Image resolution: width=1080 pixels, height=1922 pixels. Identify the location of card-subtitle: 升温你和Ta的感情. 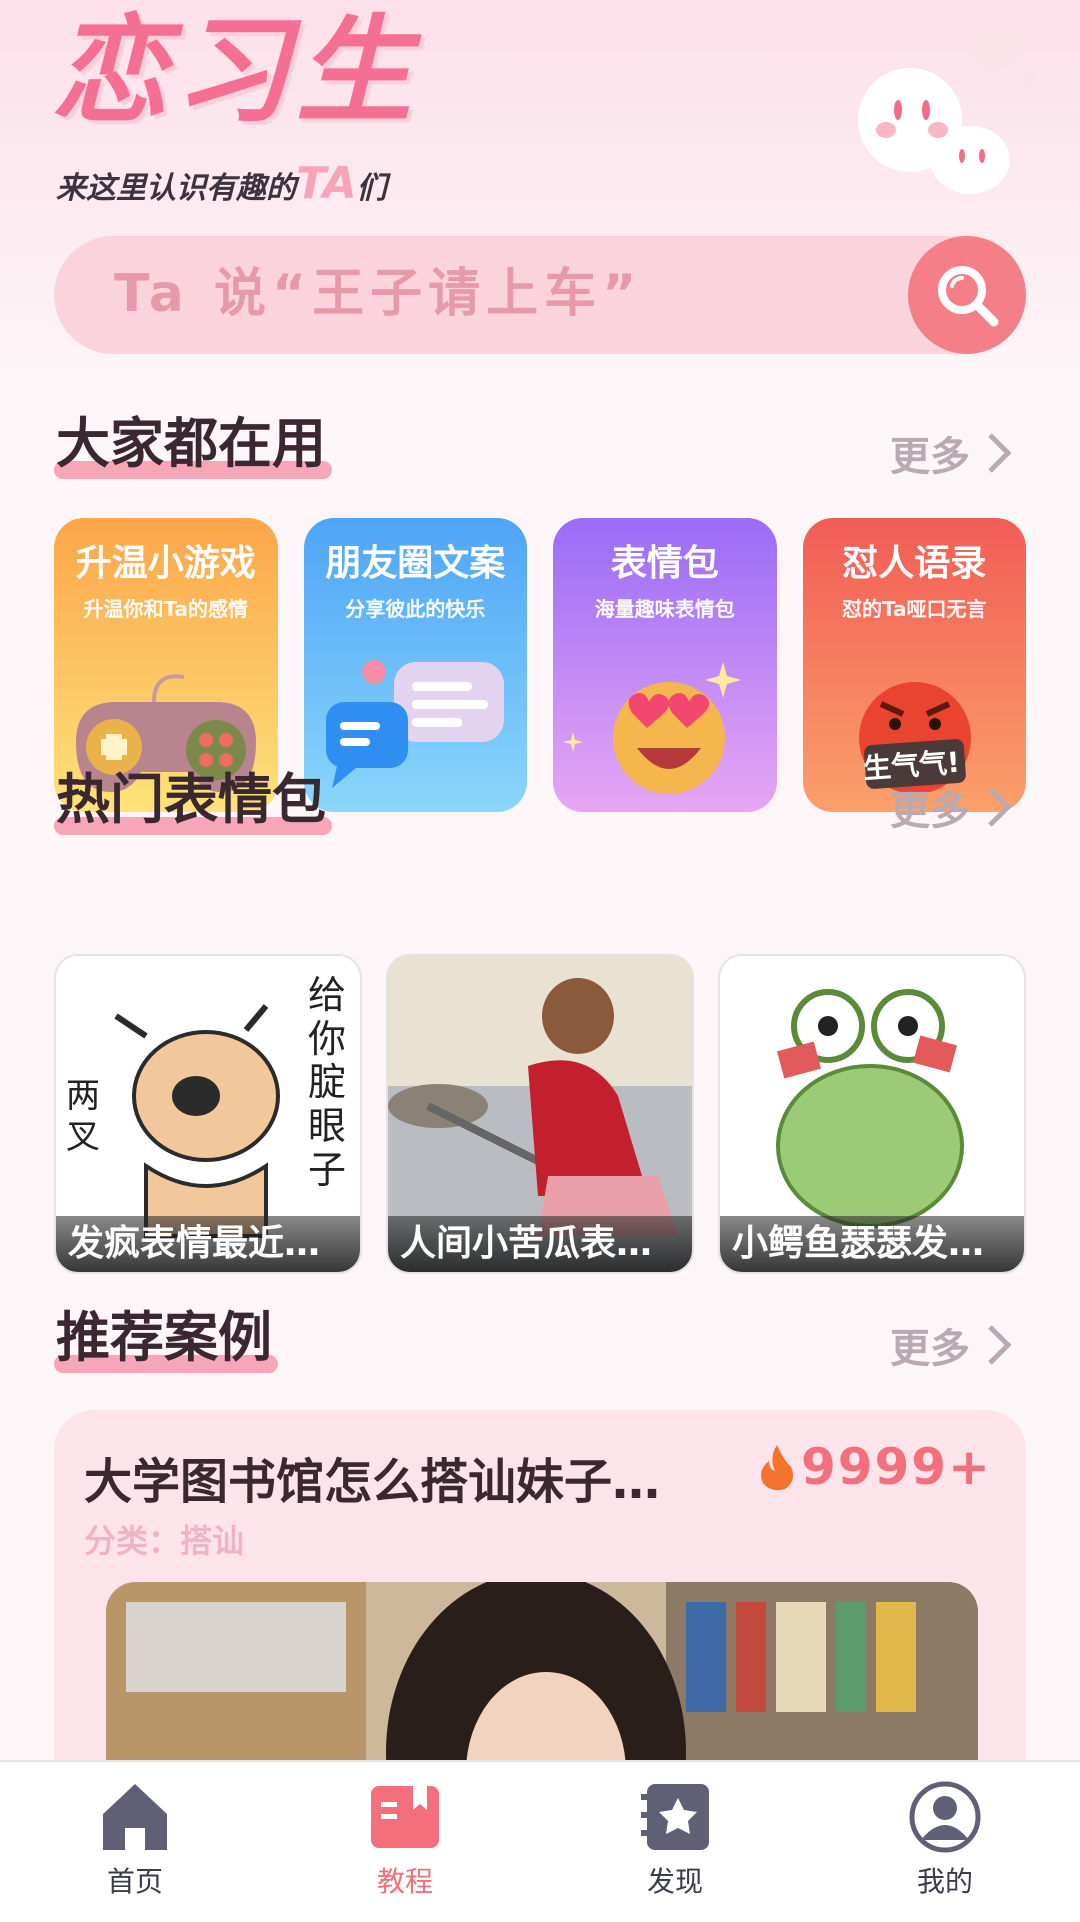
(166, 609).